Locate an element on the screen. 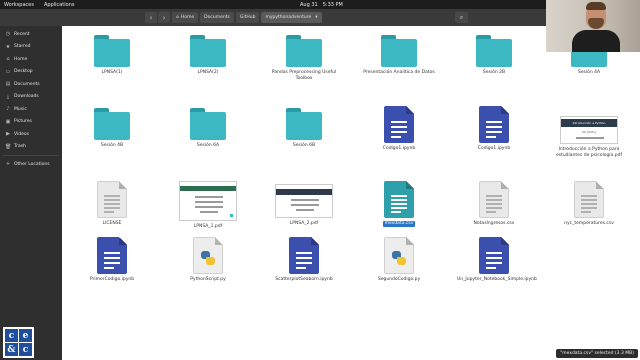  sidebar-divider is located at coordinates (31, 155).